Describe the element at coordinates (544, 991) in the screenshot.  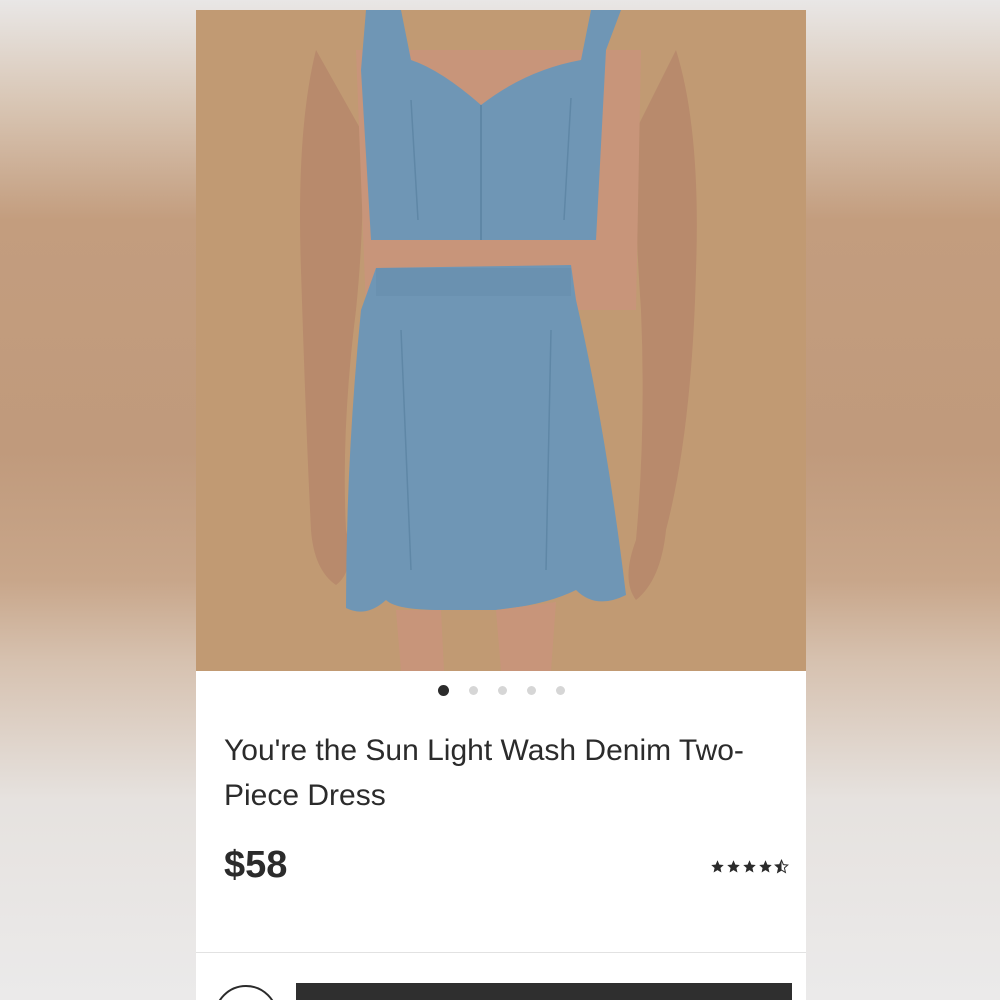
I see `add-to-bag-button` at that location.